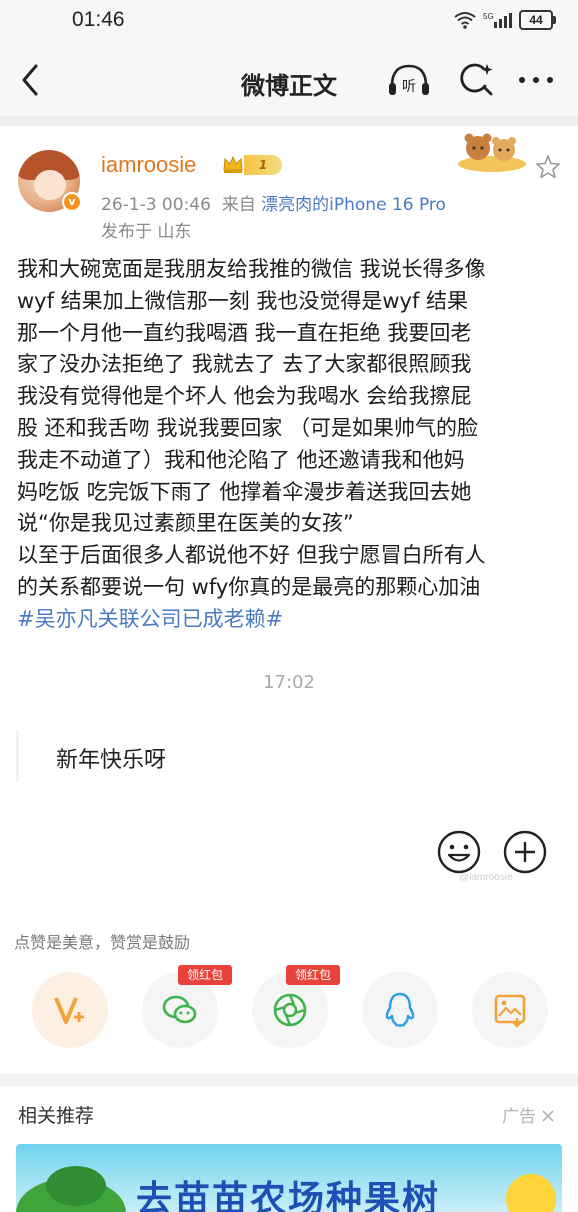 This screenshot has width=578, height=1212. Describe the element at coordinates (409, 87) in the screenshot. I see `listen-label: 听` at that location.